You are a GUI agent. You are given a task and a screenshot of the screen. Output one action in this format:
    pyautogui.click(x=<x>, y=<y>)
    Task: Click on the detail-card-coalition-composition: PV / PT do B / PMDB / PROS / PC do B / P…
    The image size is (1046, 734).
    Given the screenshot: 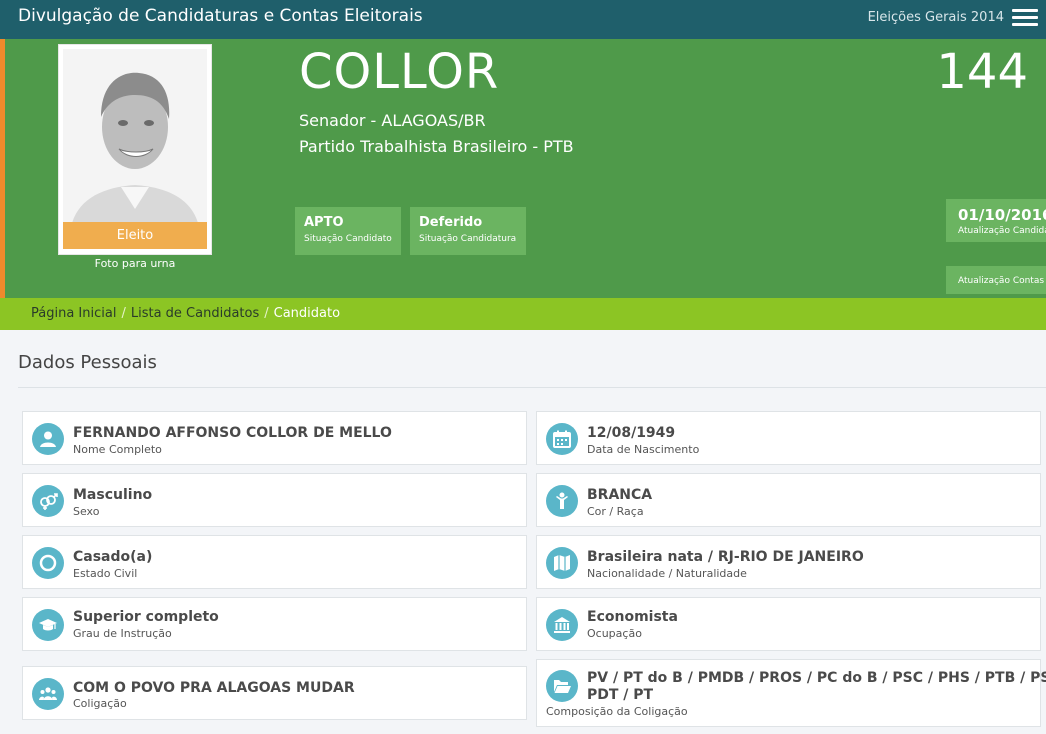 What is the action you would take?
    pyautogui.click(x=791, y=693)
    